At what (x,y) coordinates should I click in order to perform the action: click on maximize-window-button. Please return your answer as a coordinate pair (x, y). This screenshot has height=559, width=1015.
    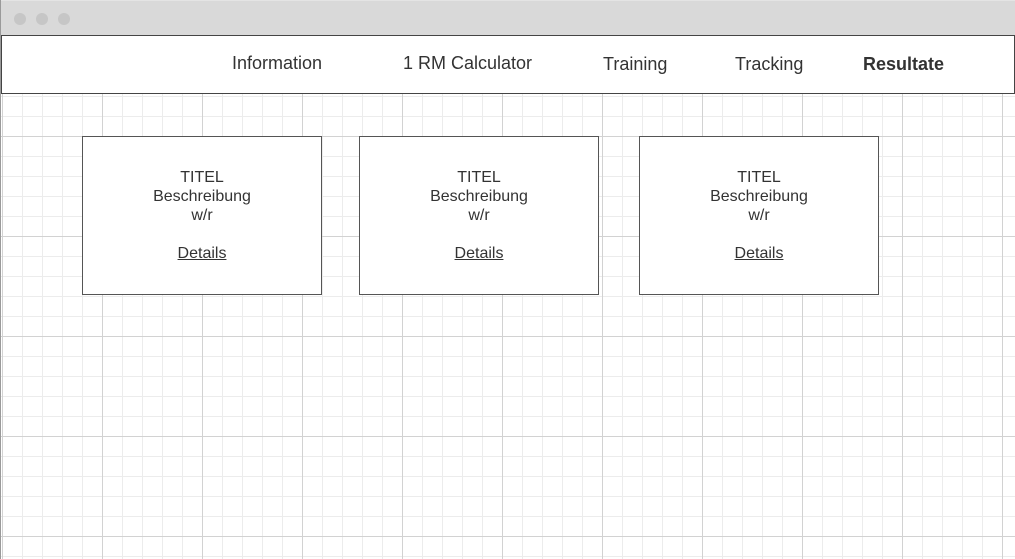
    Looking at the image, I should click on (64, 19).